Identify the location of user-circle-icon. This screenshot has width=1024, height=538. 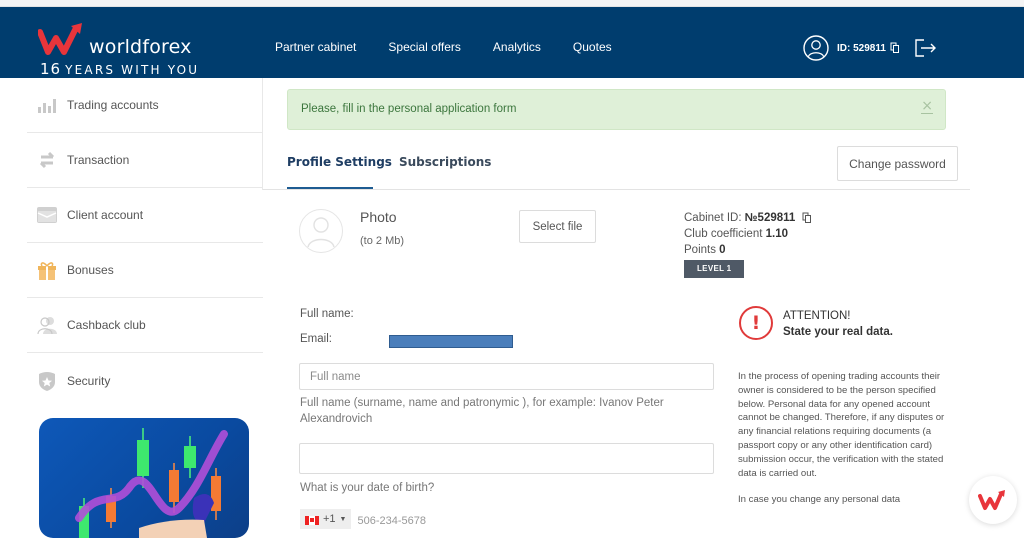
(816, 48).